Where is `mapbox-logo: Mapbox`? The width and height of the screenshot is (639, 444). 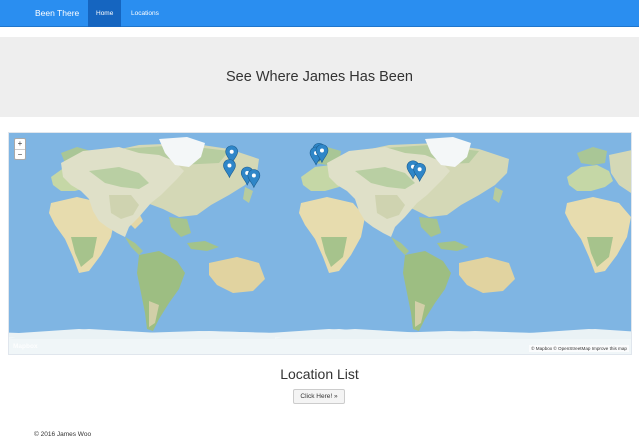
mapbox-logo: Mapbox is located at coordinates (25, 346).